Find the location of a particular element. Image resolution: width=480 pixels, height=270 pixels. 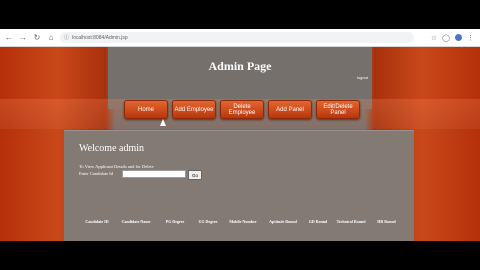

edit-delete-panel-button: Edit/Delete Panel is located at coordinates (338, 109).